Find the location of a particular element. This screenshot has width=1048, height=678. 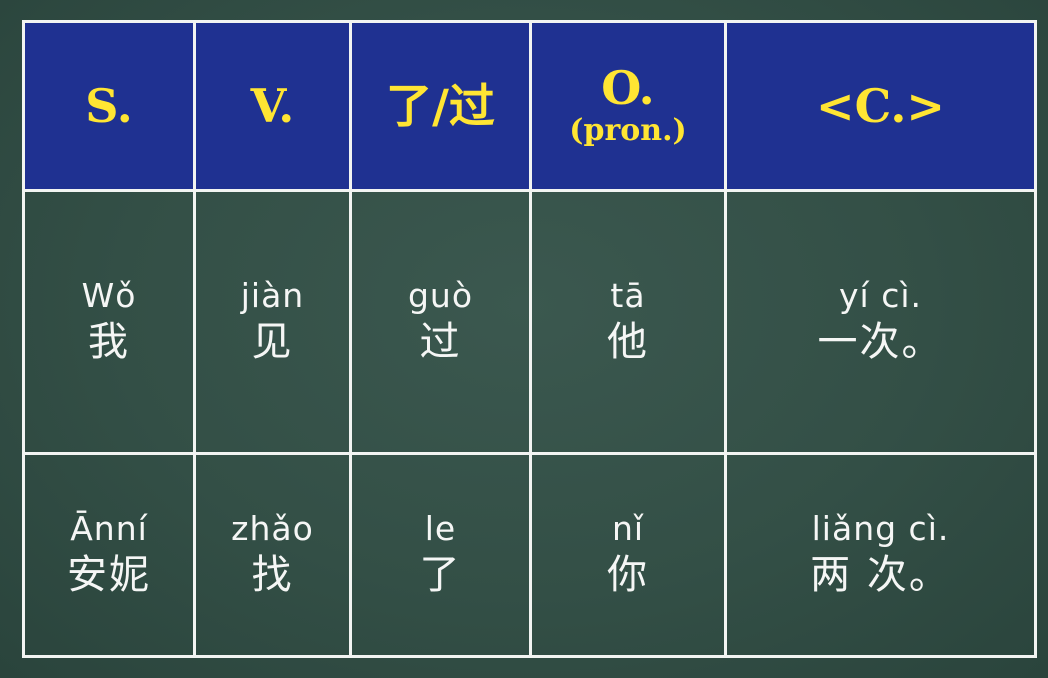

hanzi-text: 一次。 is located at coordinates (880, 341).